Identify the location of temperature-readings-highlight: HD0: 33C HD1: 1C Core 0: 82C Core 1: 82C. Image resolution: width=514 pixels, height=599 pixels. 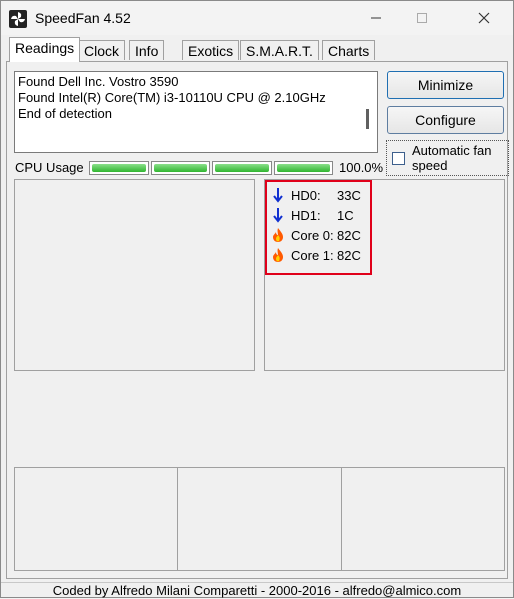
(318, 227).